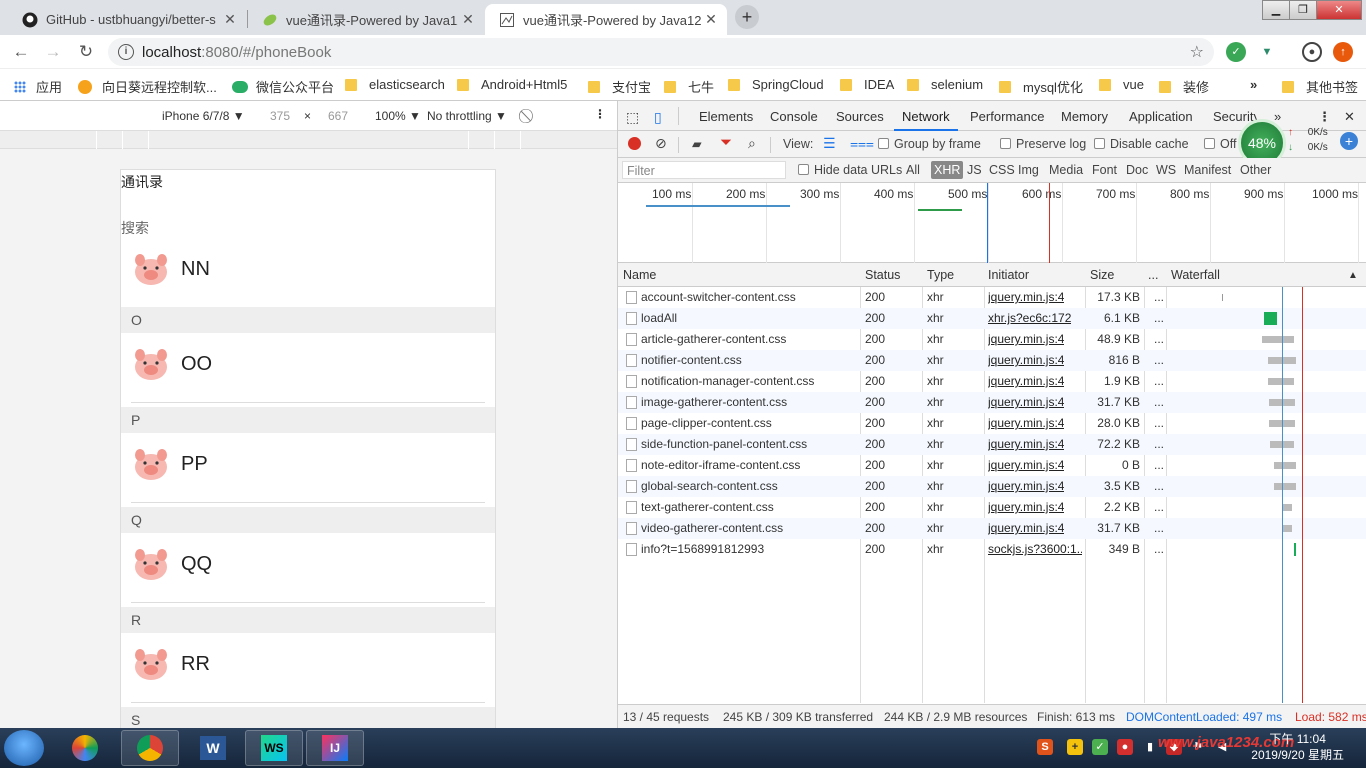  I want to click on close-devtools-icon: ✕, so click(1349, 117).